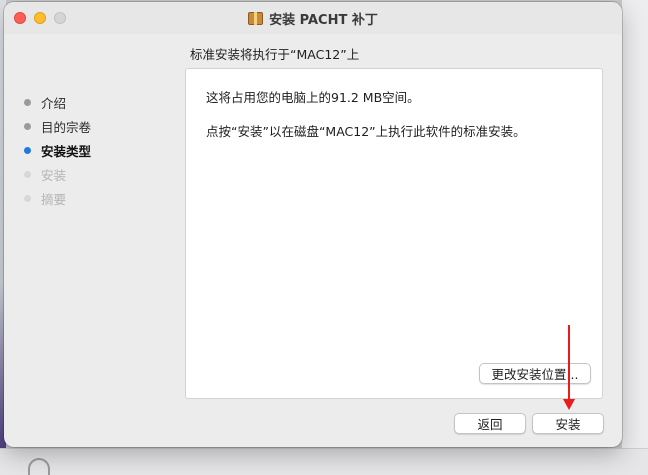 The height and width of the screenshot is (475, 648). I want to click on package-icon, so click(256, 18).